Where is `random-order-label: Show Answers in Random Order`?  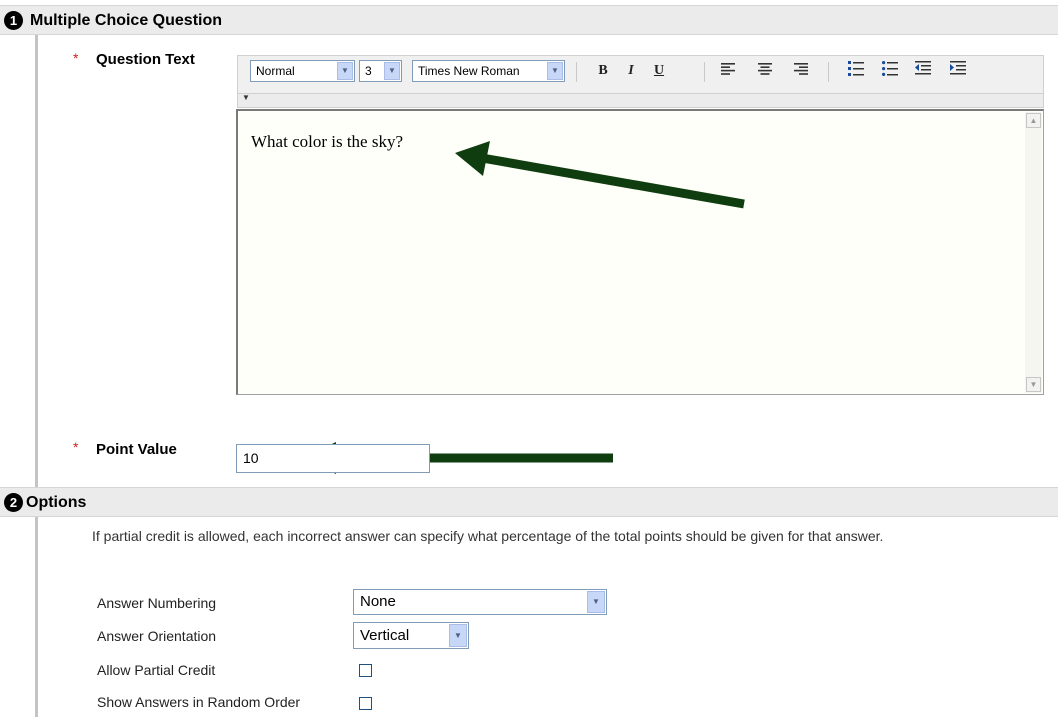
random-order-label: Show Answers in Random Order is located at coordinates (199, 702).